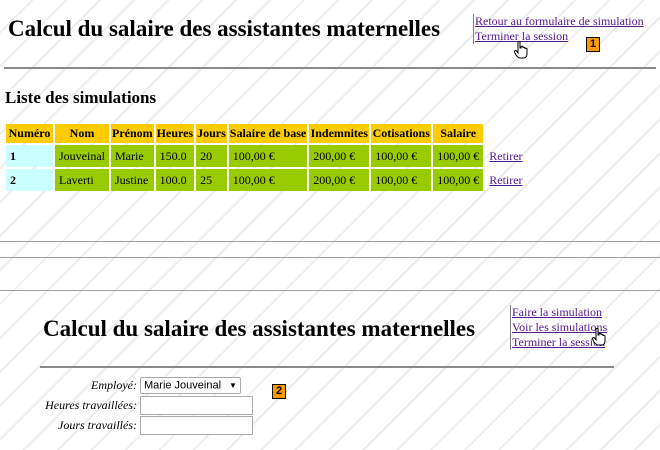 The image size is (660, 450). Describe the element at coordinates (82, 133) in the screenshot. I see `col-nom: Nom` at that location.